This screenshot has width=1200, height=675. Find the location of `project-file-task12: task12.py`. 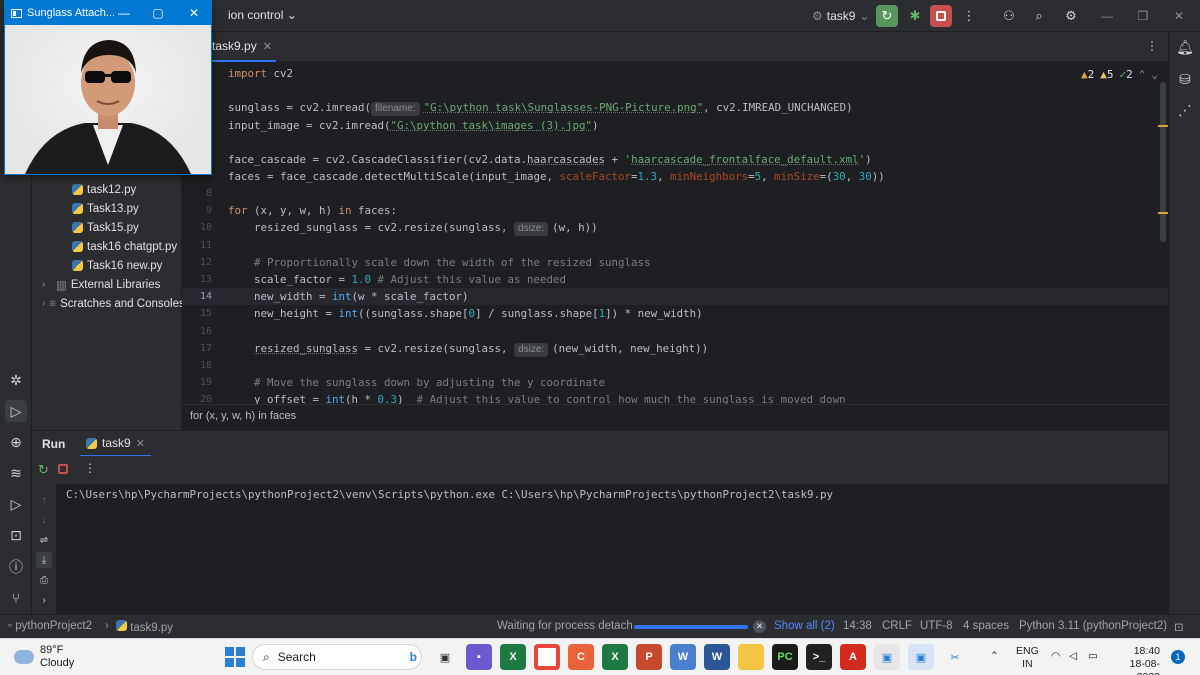

project-file-task12: task12.py is located at coordinates (104, 189).